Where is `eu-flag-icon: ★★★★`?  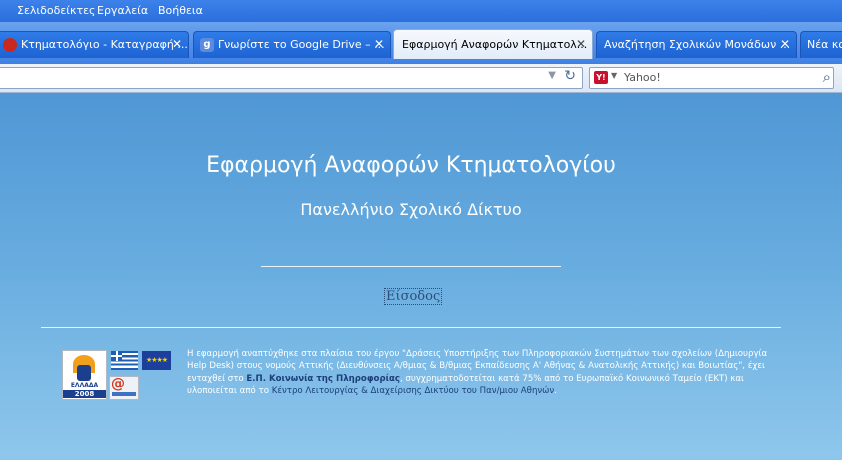
eu-flag-icon: ★★★★ is located at coordinates (156, 360).